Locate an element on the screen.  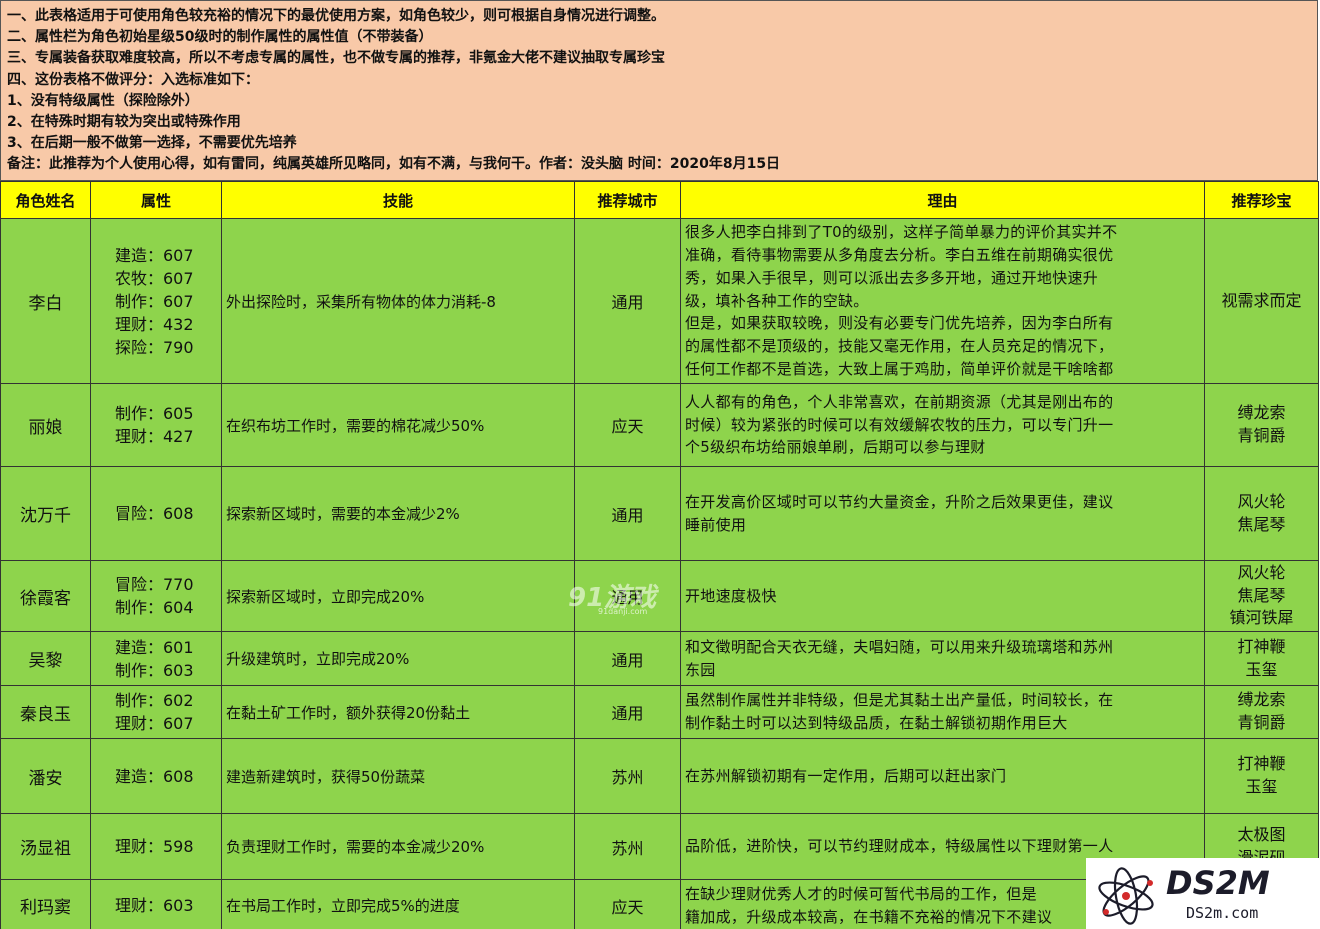
cell-attrs: 理财：598 is located at coordinates (156, 846).